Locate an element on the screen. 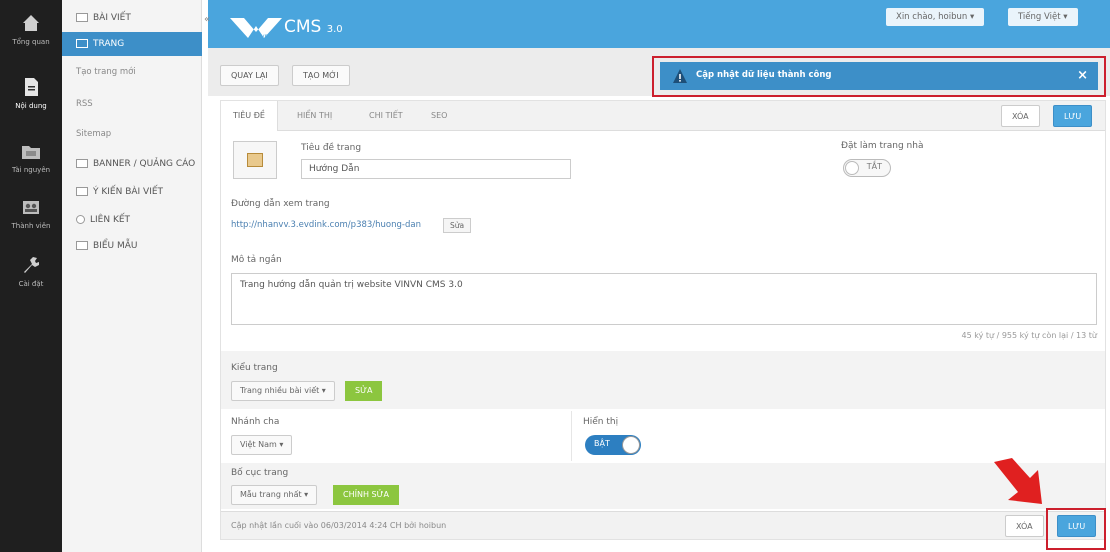 Image resolution: width=1110 pixels, height=552 pixels. logo-small-text: vinyn is located at coordinates (260, 36).